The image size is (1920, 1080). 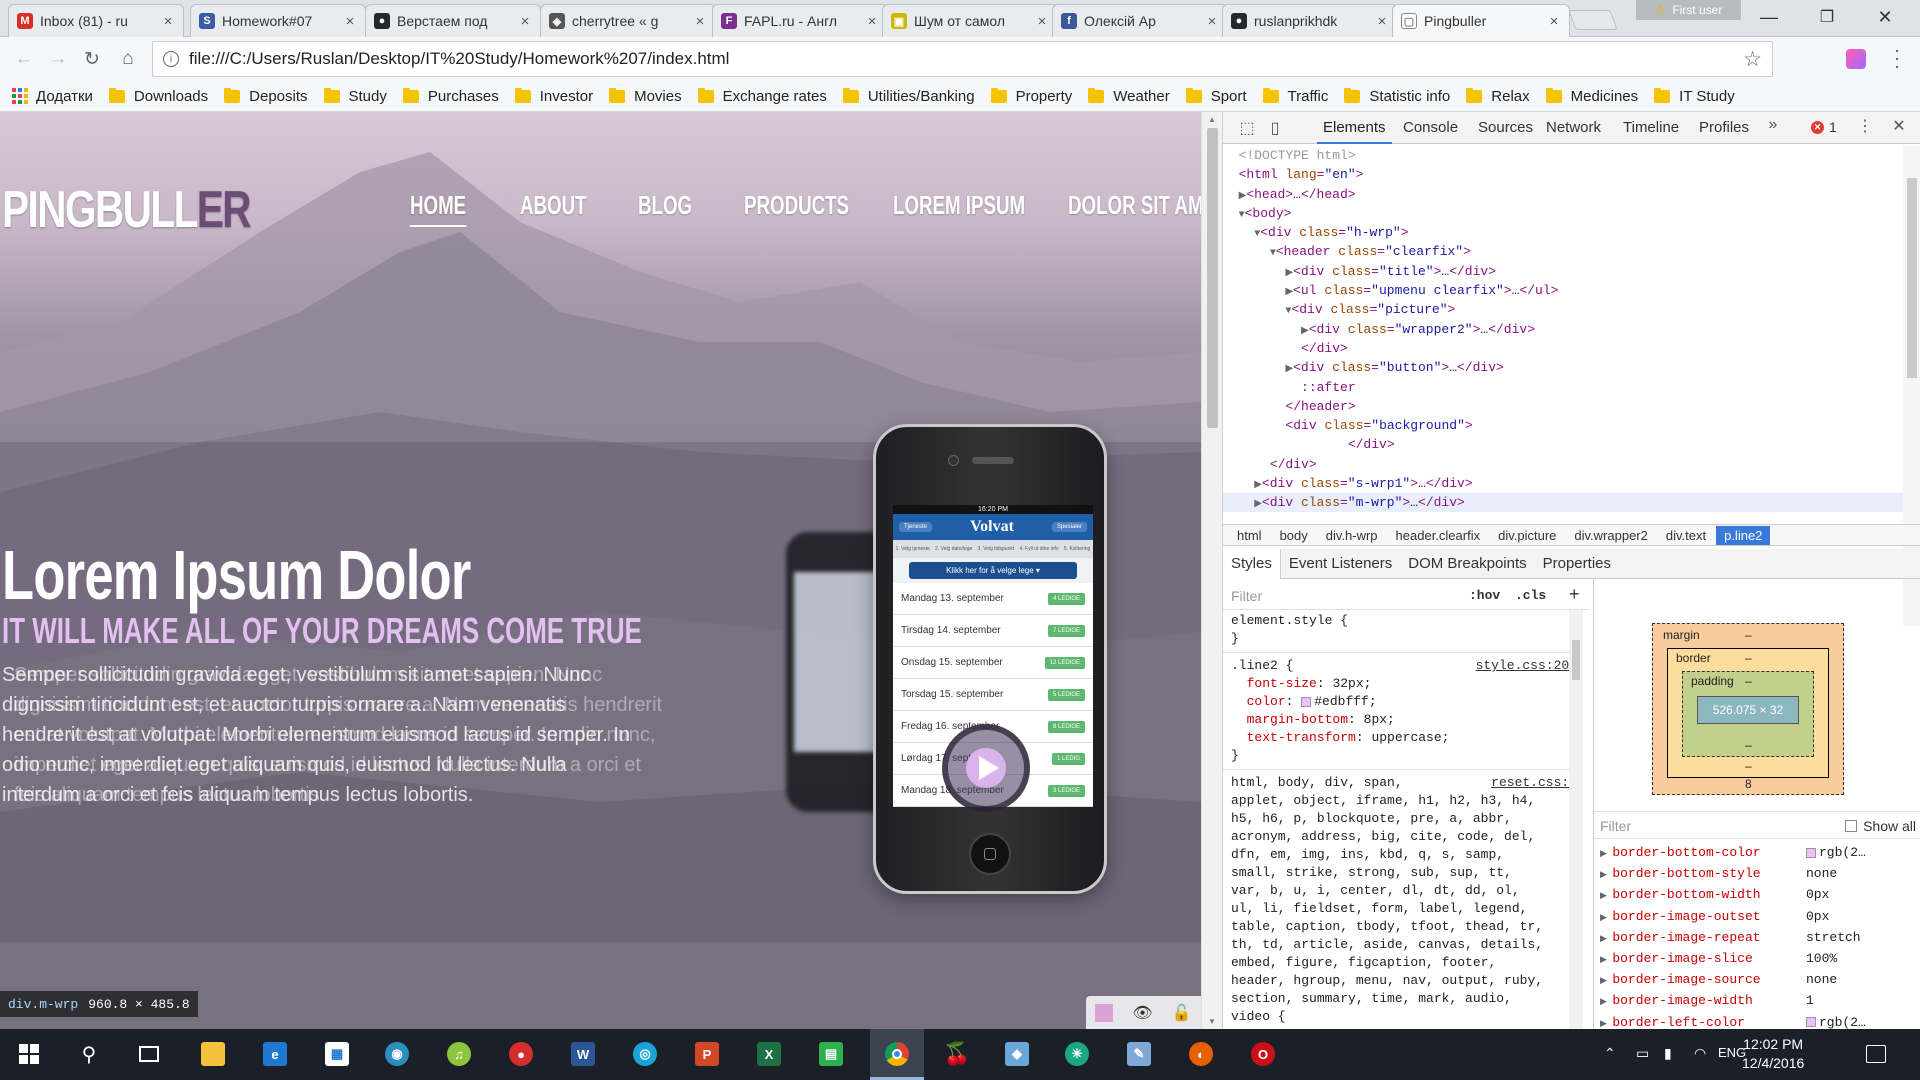 I want to click on devtools-tab-sources: Sources, so click(x=1505, y=127).